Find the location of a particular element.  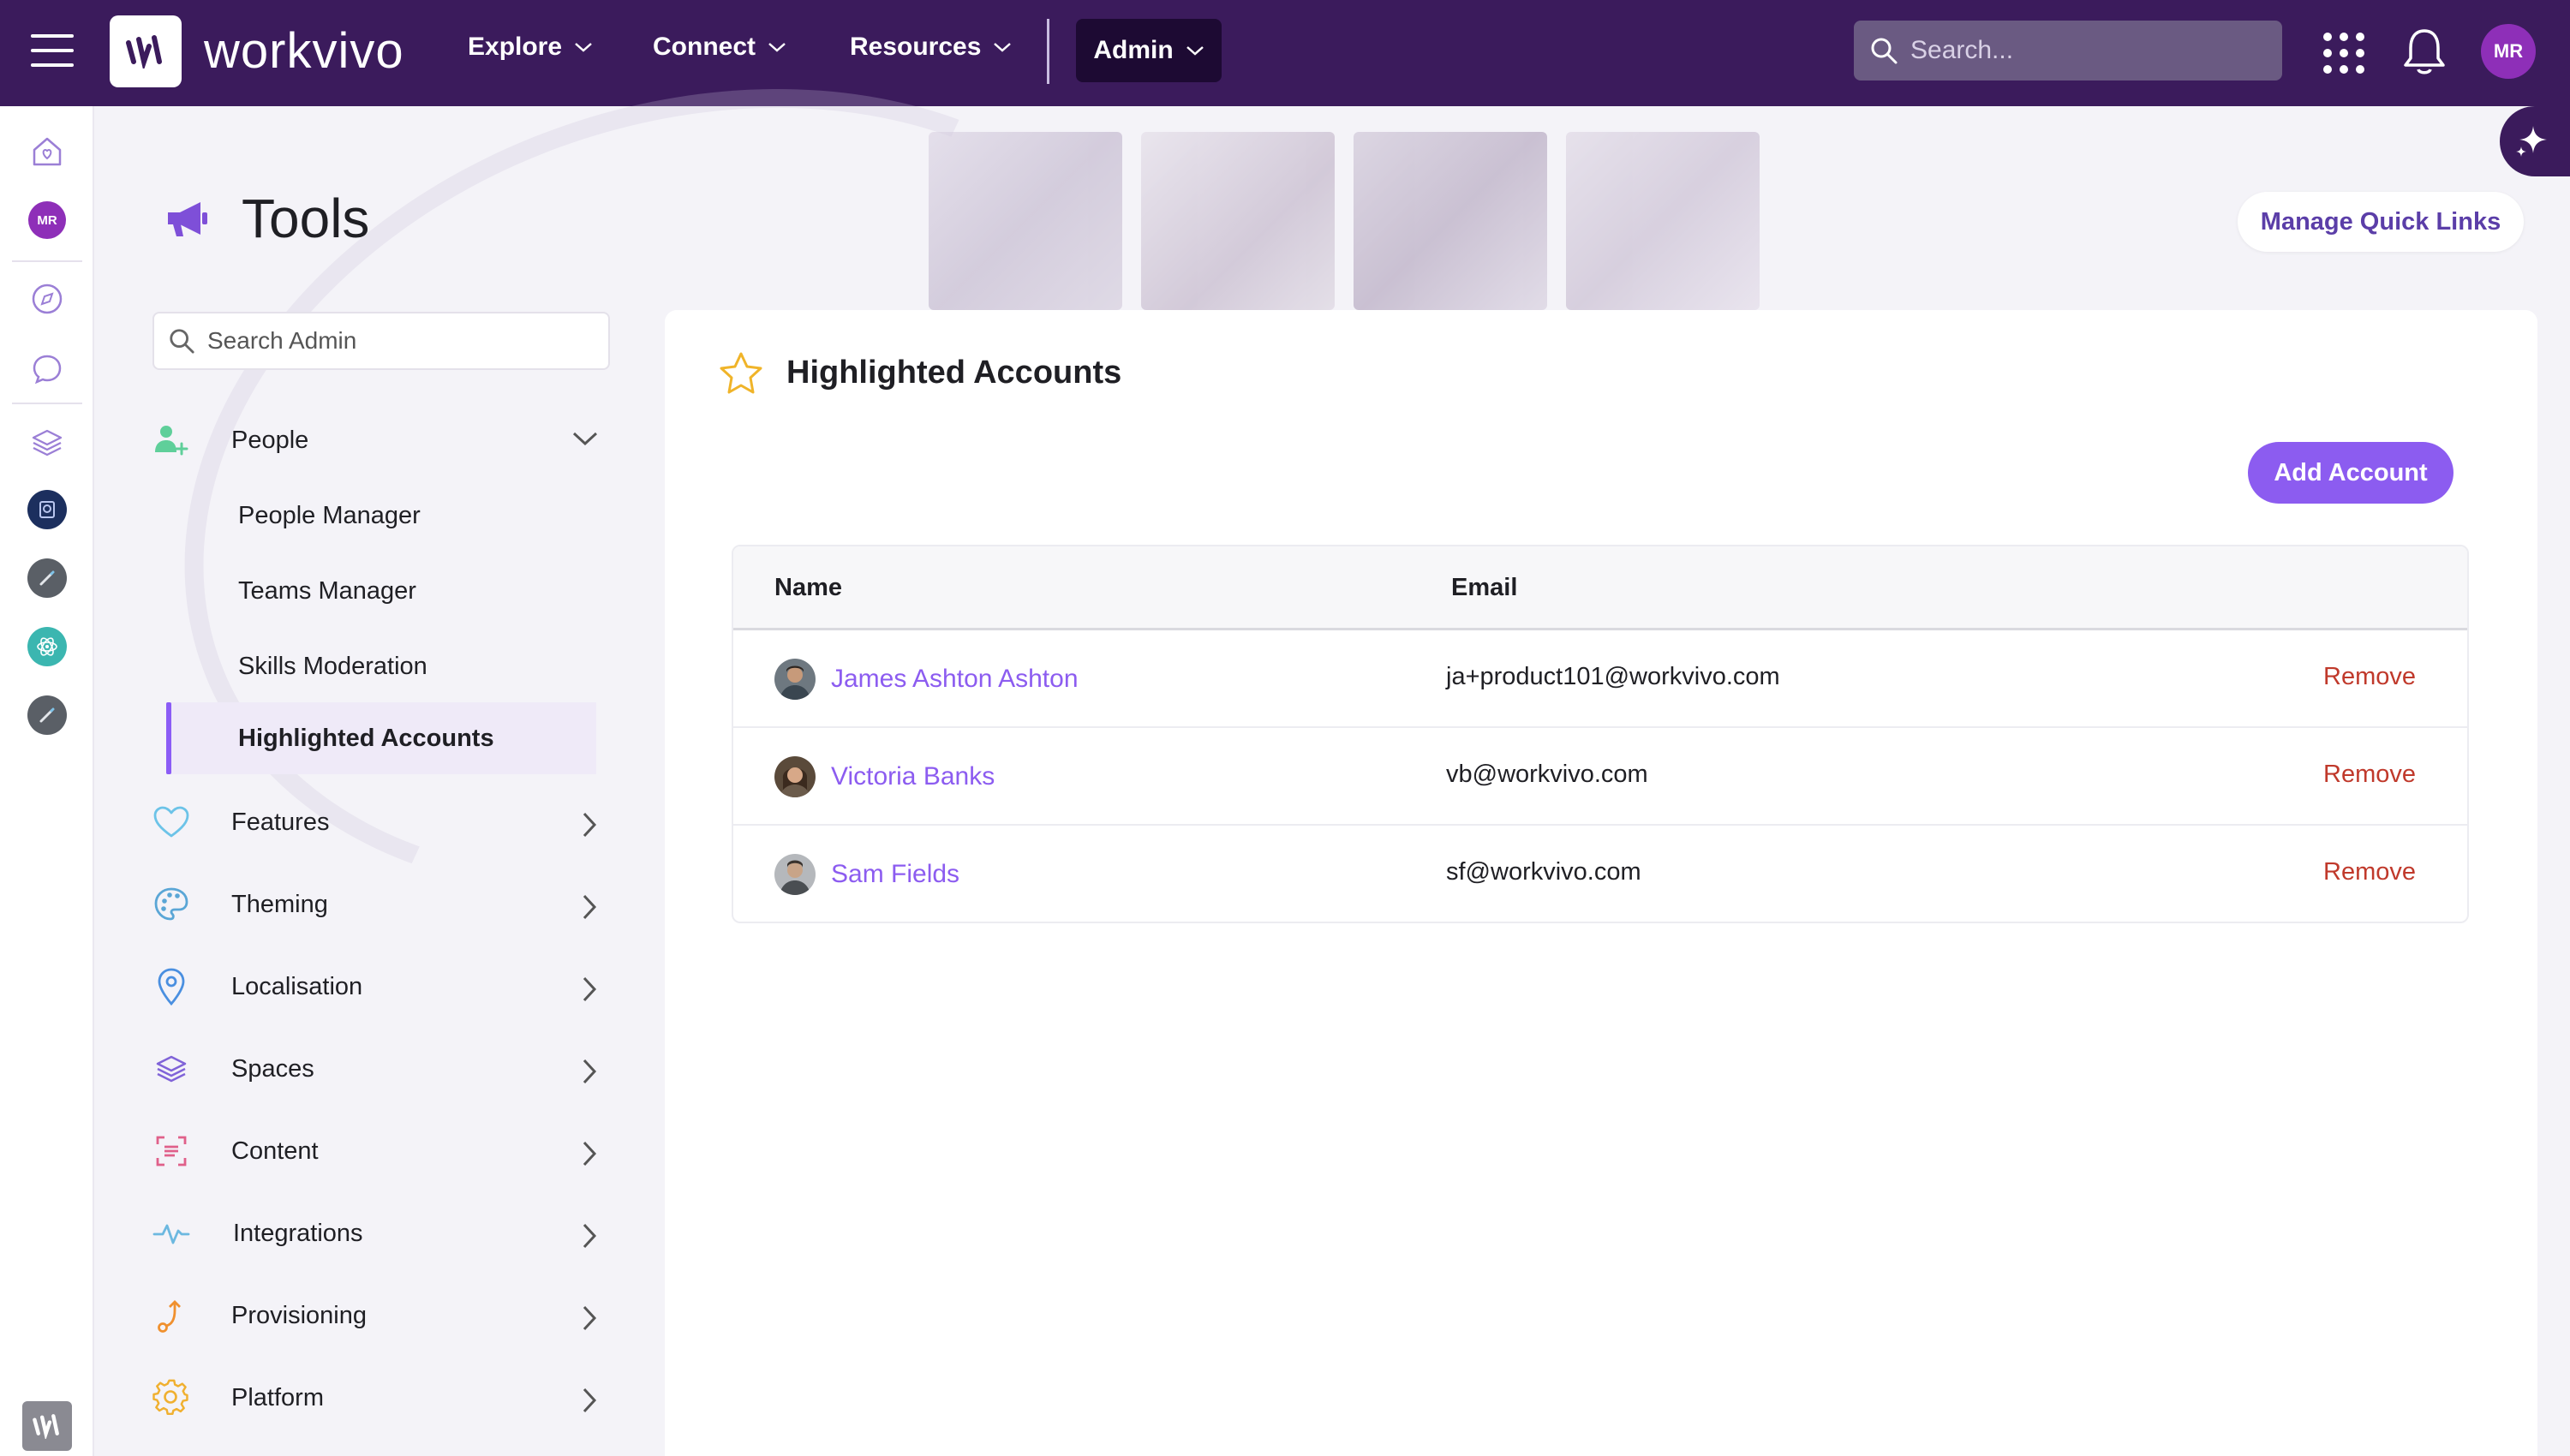

account-name-link: Sam Fields is located at coordinates (895, 874).